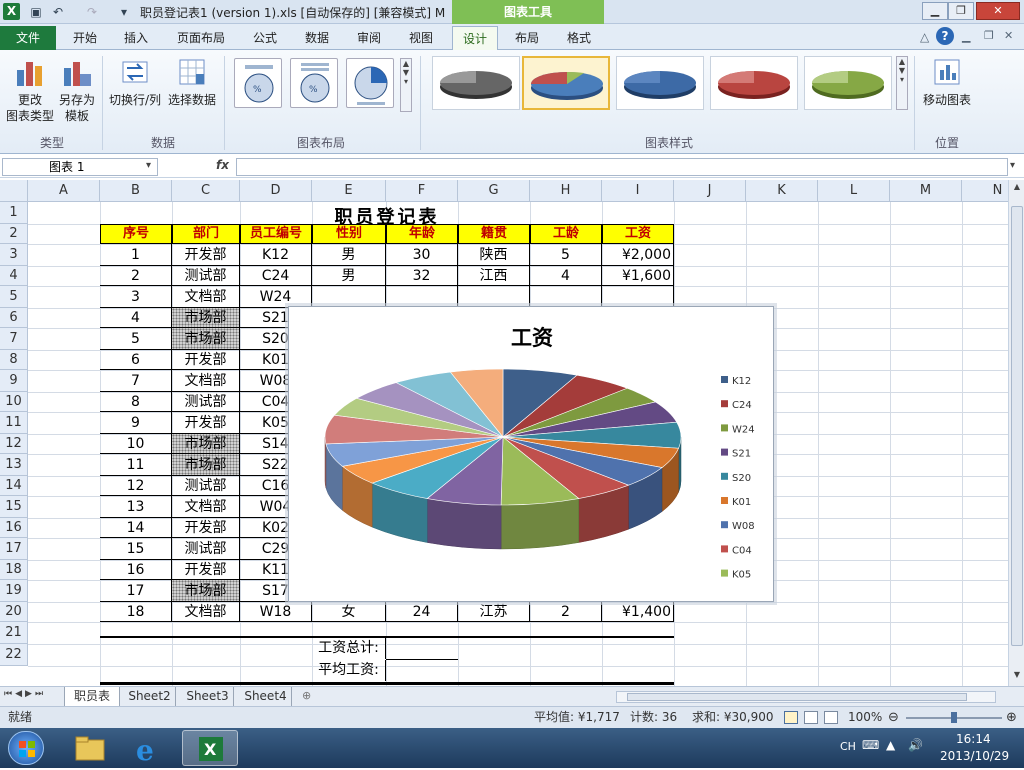 This screenshot has height=770, width=1024. I want to click on select-data-button: 选择数据, so click(192, 82).